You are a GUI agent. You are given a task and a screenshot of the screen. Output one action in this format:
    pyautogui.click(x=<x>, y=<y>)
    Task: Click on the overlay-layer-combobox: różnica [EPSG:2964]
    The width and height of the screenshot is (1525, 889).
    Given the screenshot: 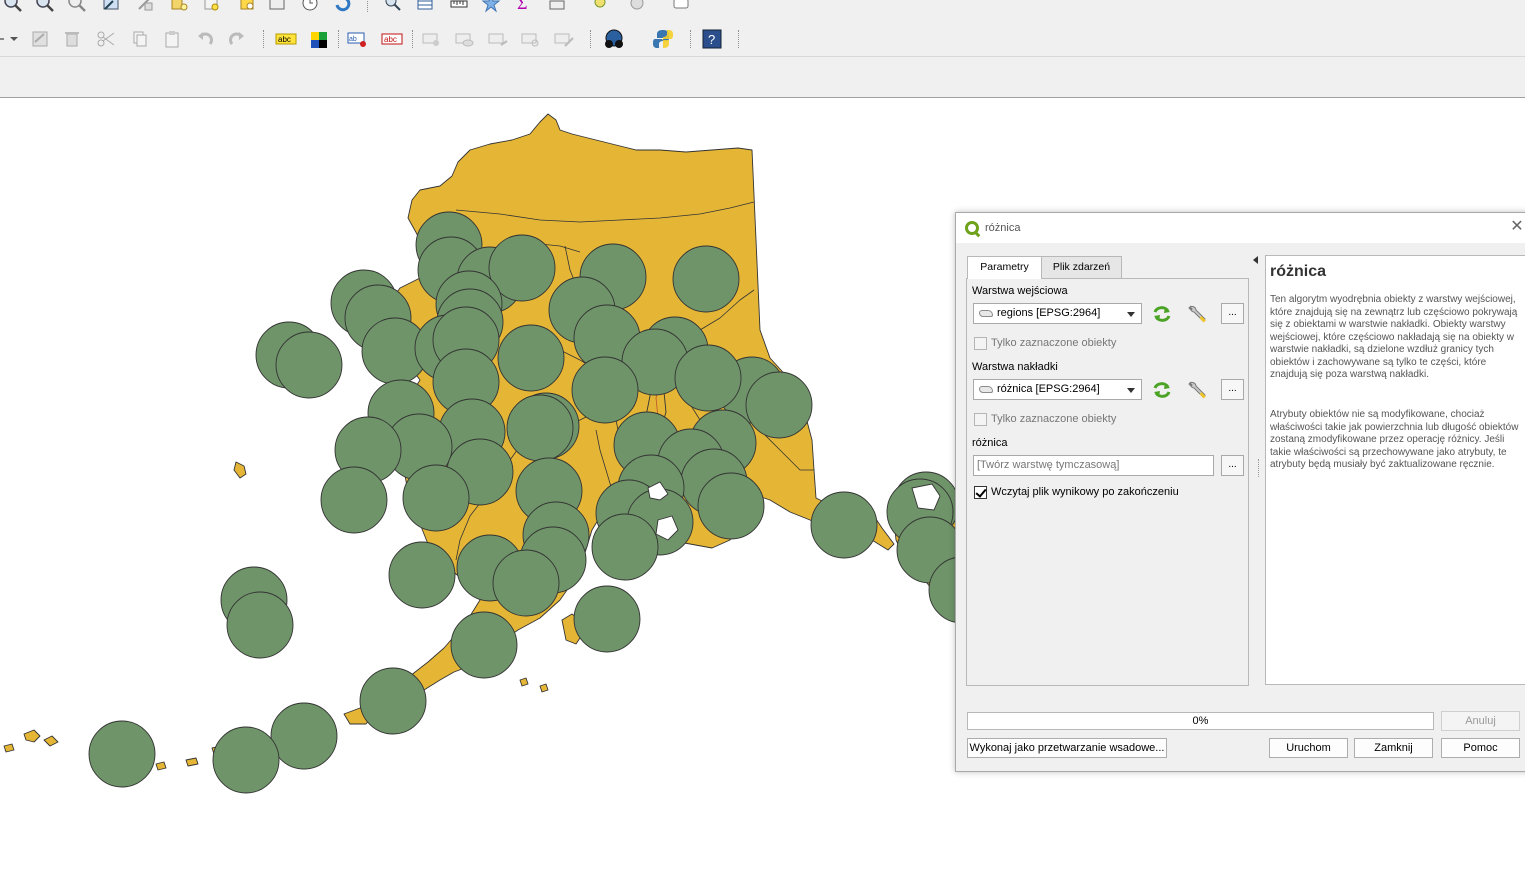 What is the action you would take?
    pyautogui.click(x=1057, y=389)
    